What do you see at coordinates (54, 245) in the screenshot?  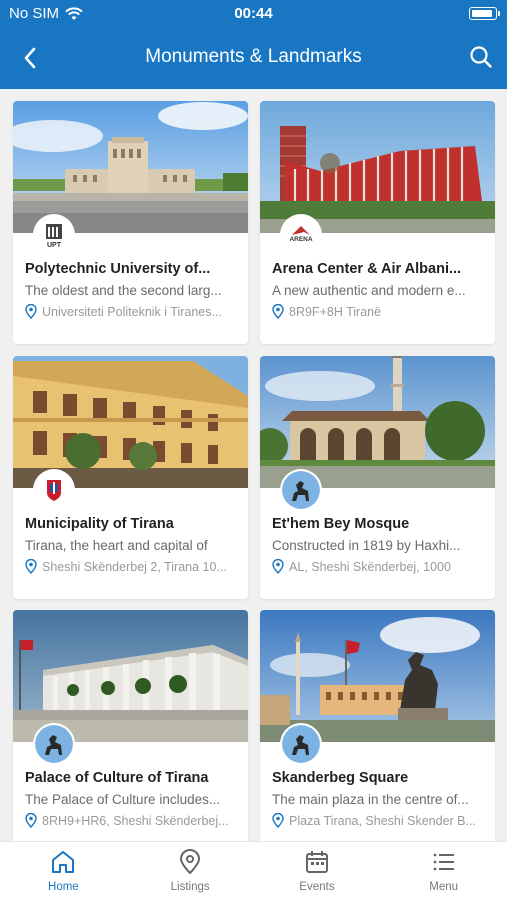 I see `logo-text: UPT` at bounding box center [54, 245].